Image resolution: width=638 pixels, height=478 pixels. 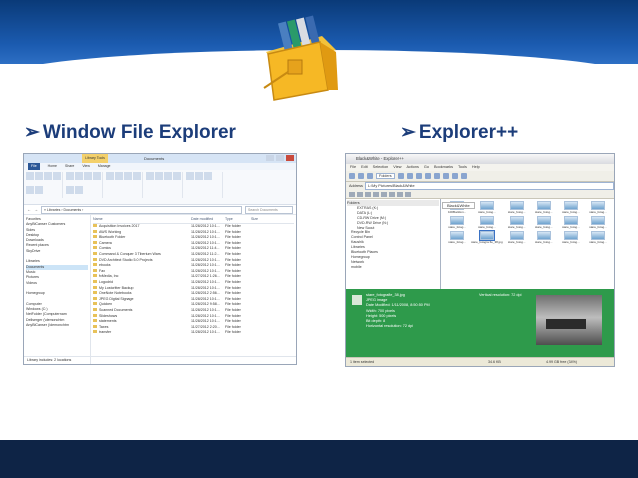 I want to click on menu-item: Selection, so click(x=381, y=167).